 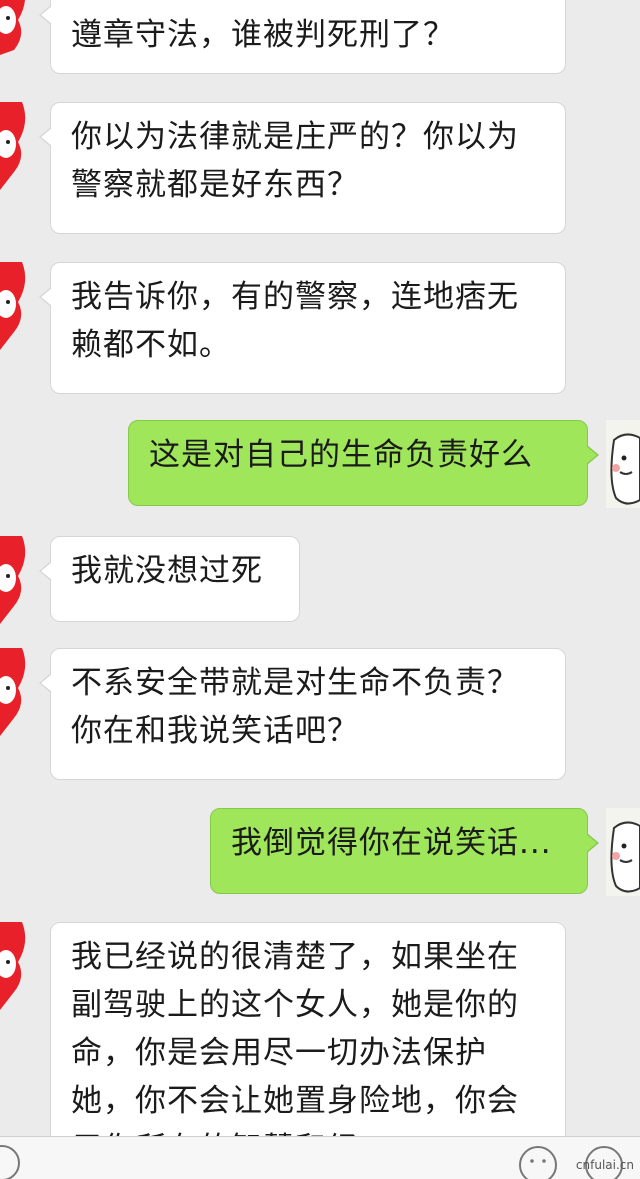 I want to click on message-text: 这是对自己的生命负责好么, so click(x=341, y=455).